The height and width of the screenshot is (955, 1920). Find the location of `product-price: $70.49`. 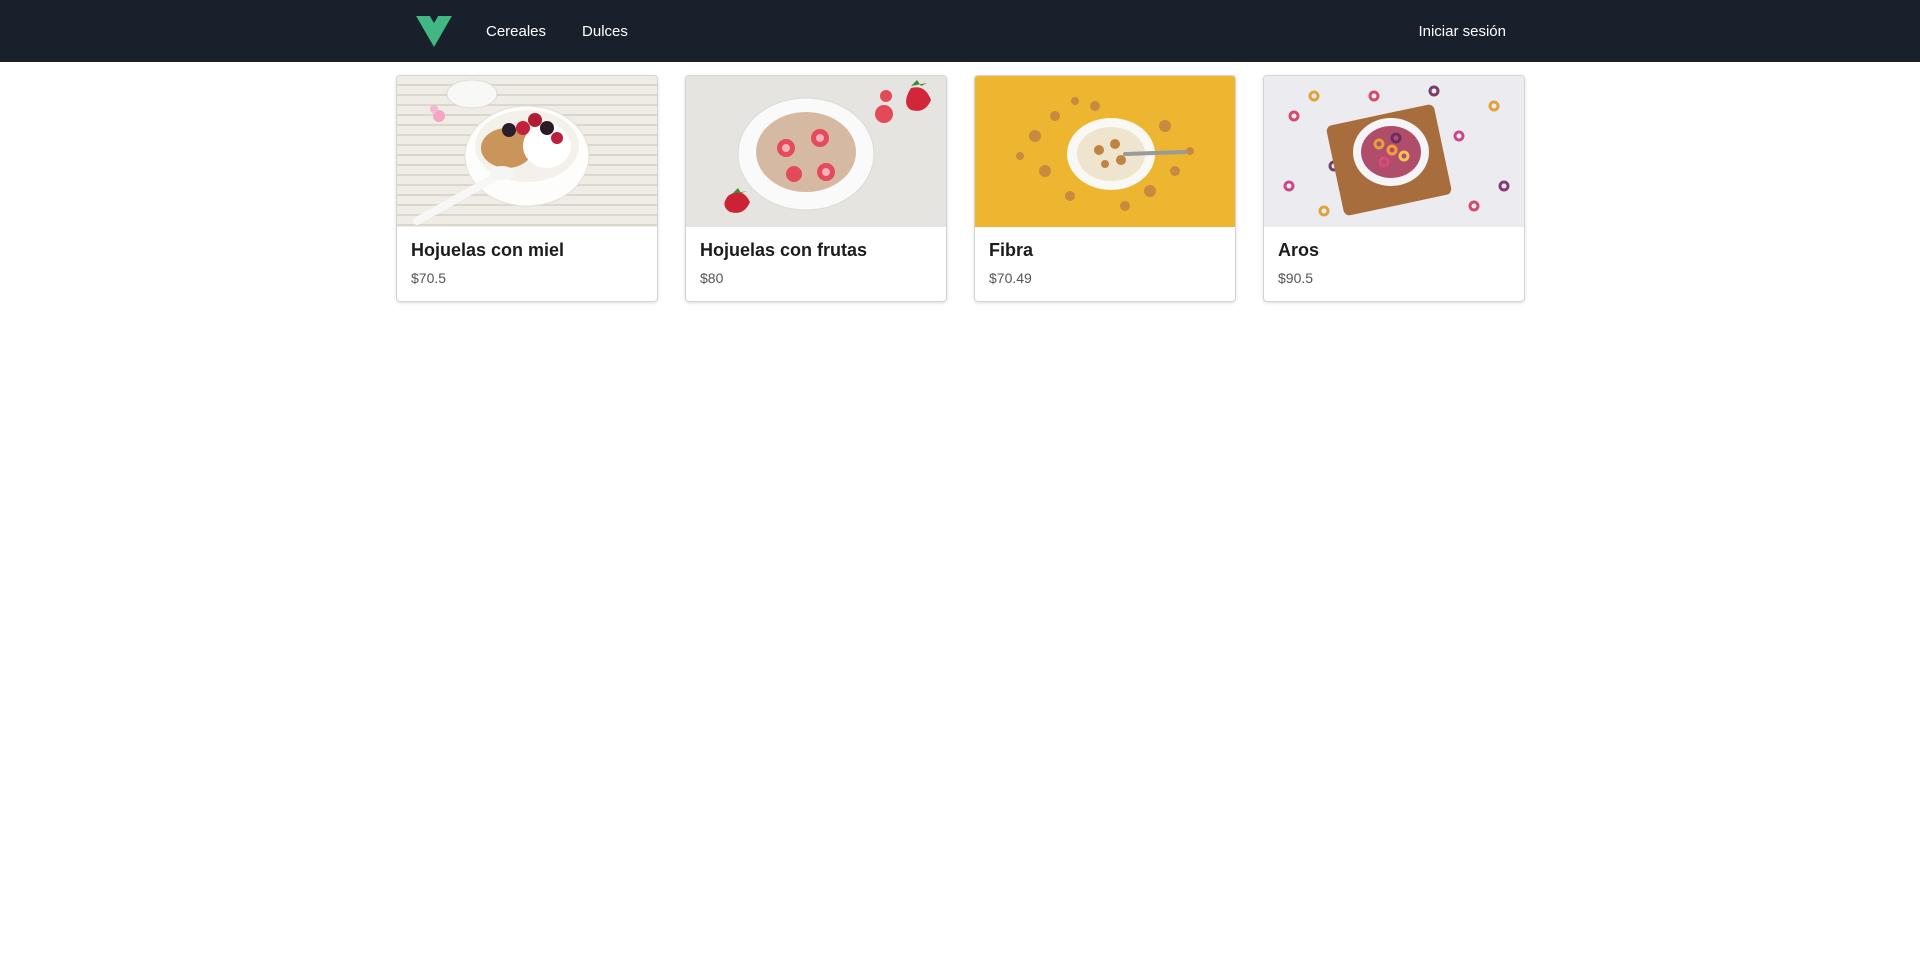

product-price: $70.49 is located at coordinates (1010, 278).